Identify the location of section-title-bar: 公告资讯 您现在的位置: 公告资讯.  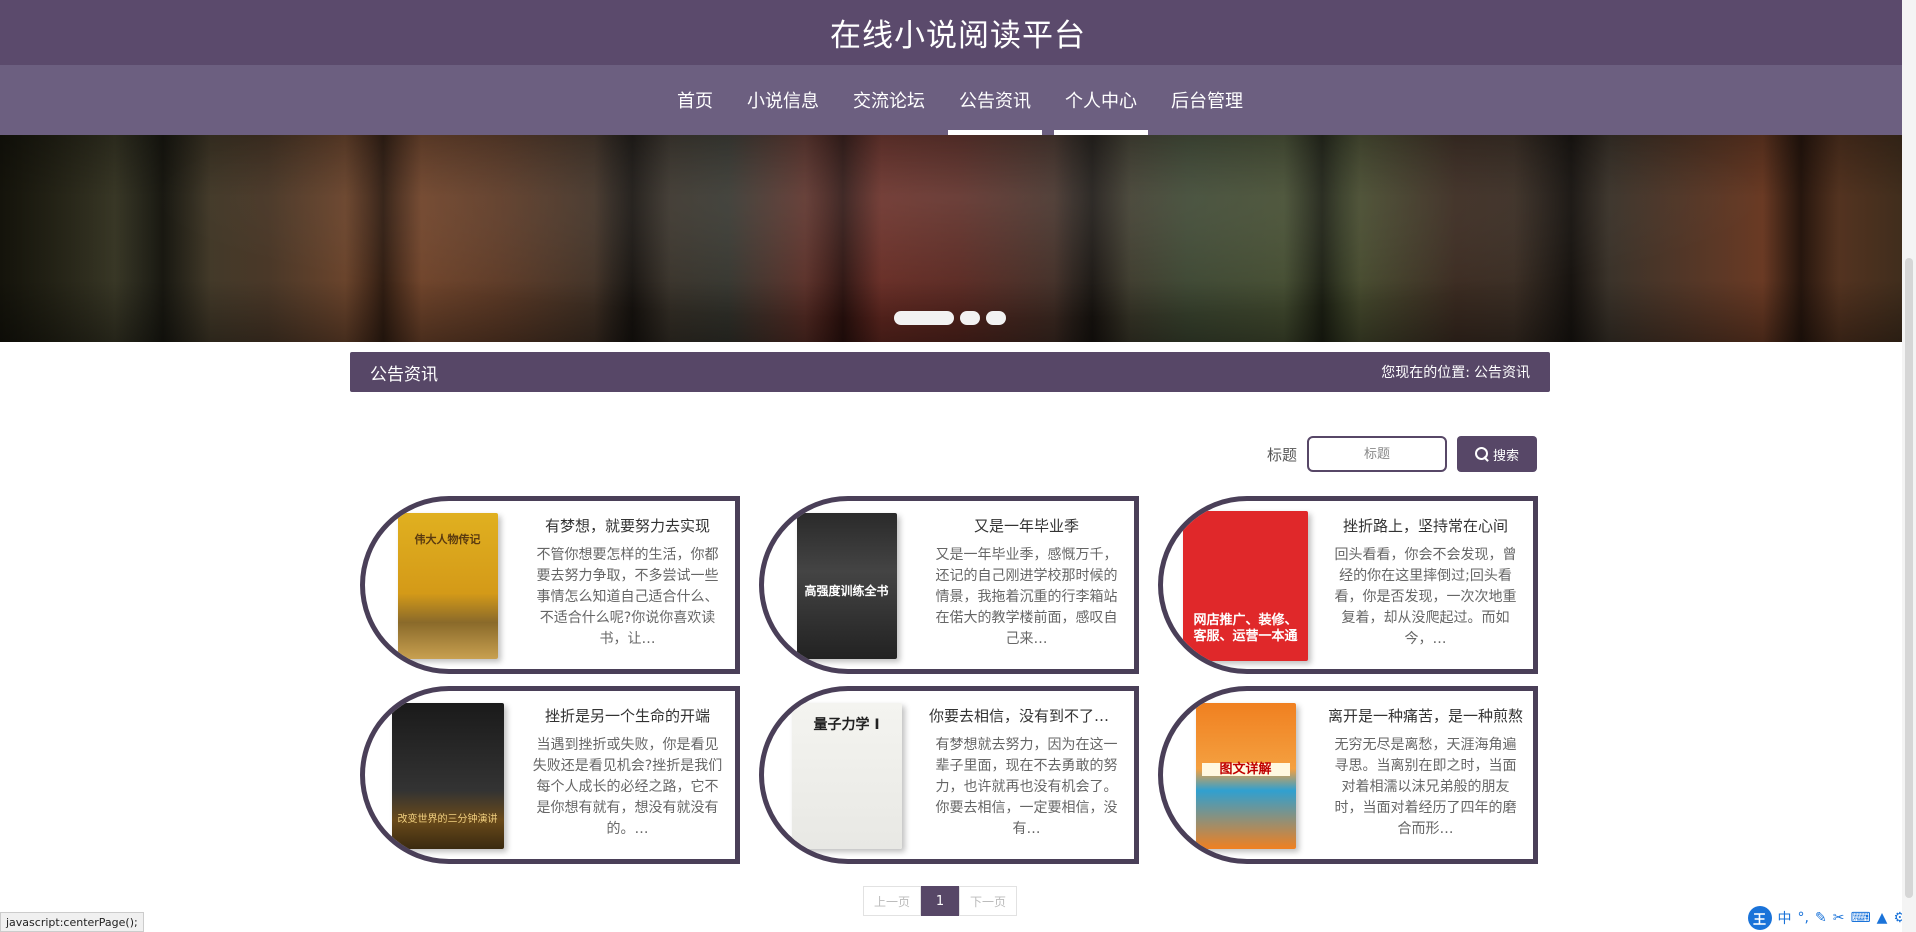
(950, 372).